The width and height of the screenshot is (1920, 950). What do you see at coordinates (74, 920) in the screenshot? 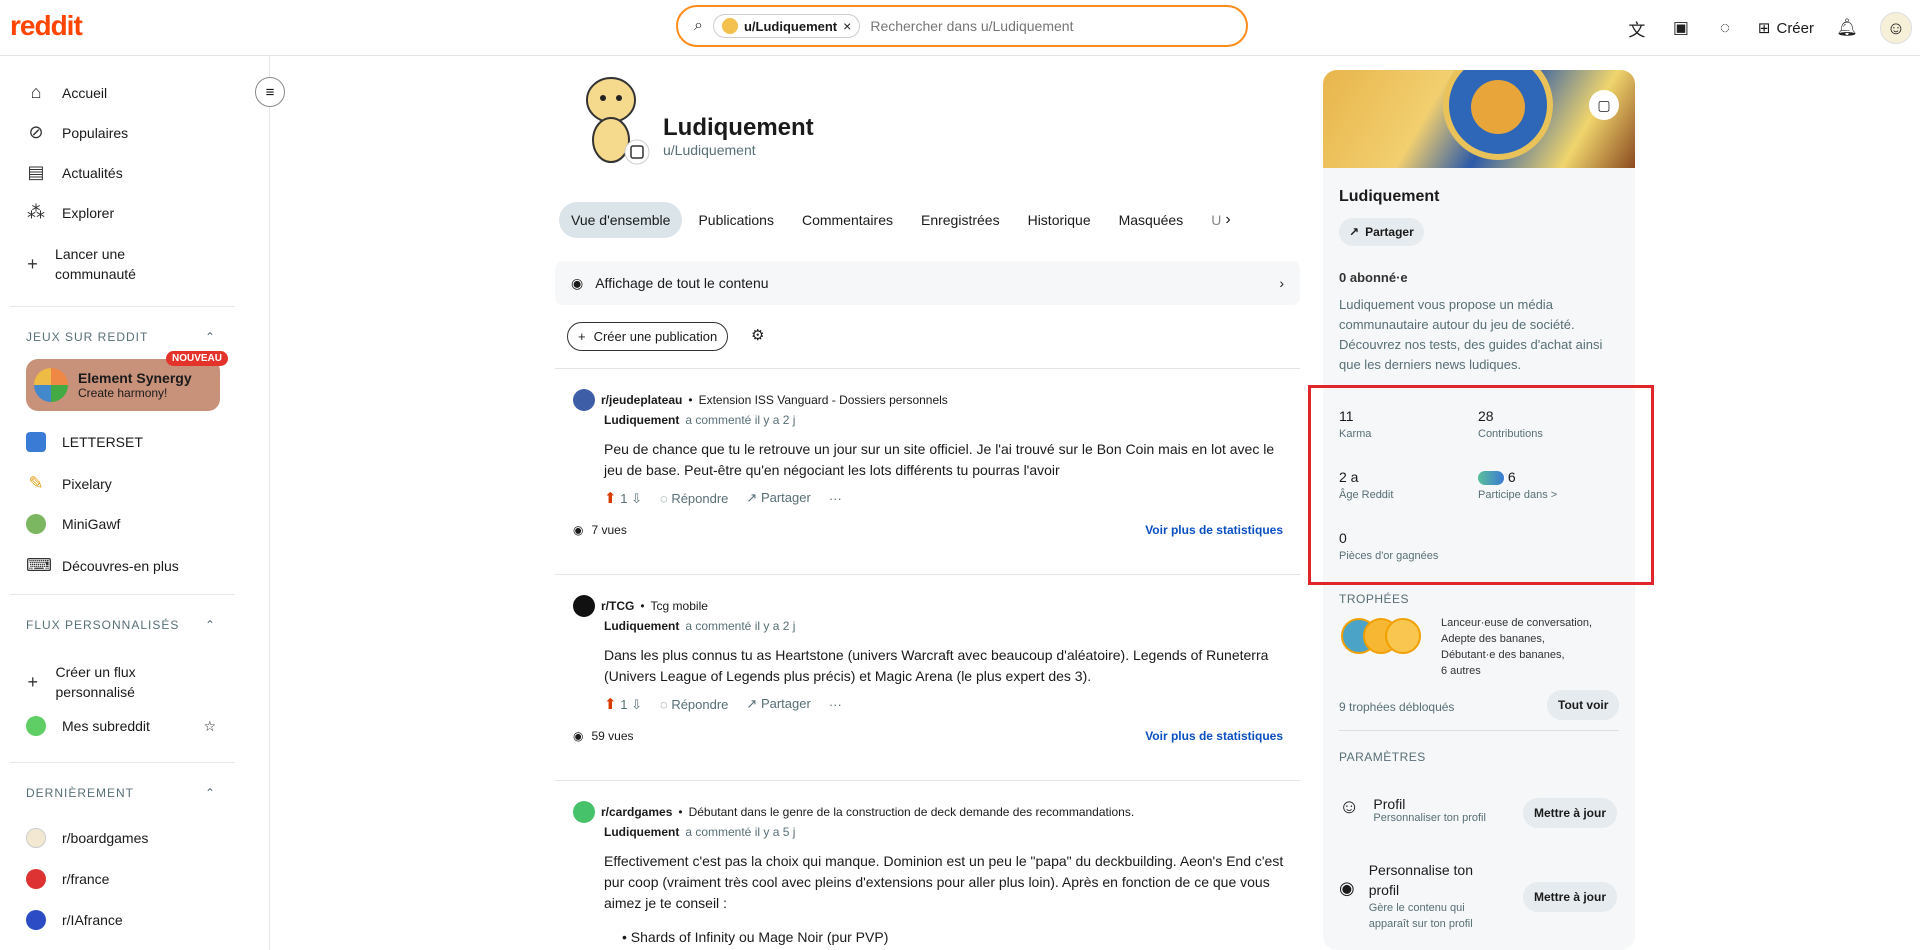
I see `sidebar-item-iafrance: r/IAfrance` at bounding box center [74, 920].